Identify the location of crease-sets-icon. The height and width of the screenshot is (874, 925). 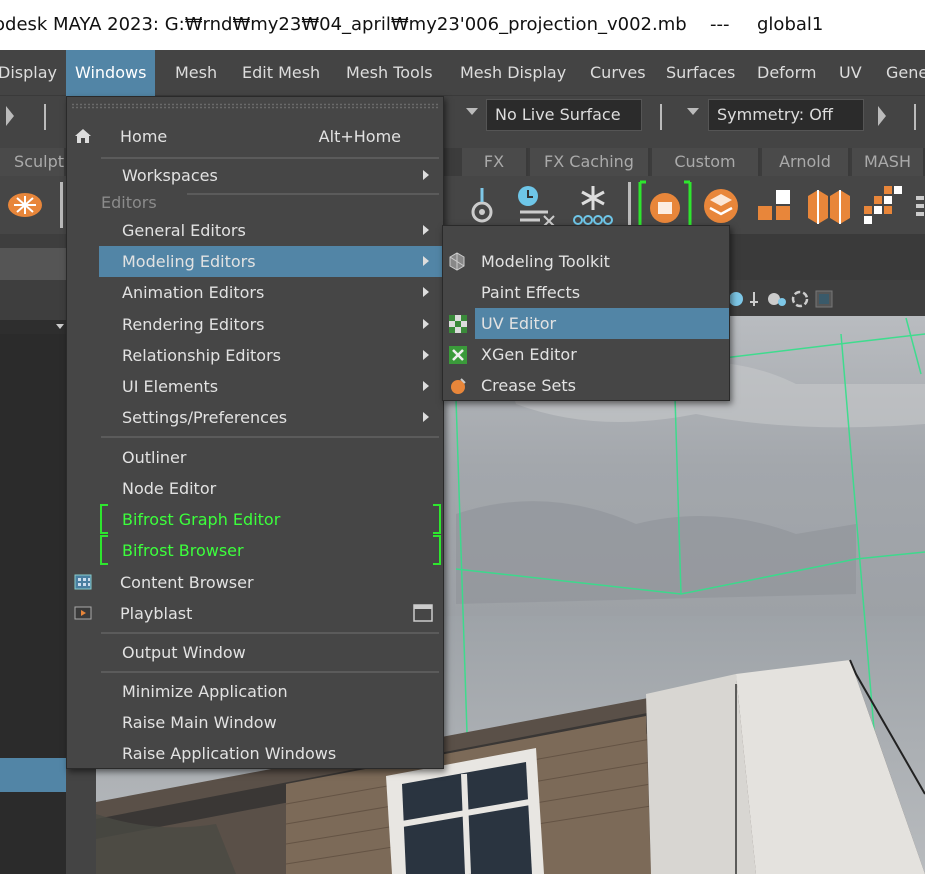
(458, 386).